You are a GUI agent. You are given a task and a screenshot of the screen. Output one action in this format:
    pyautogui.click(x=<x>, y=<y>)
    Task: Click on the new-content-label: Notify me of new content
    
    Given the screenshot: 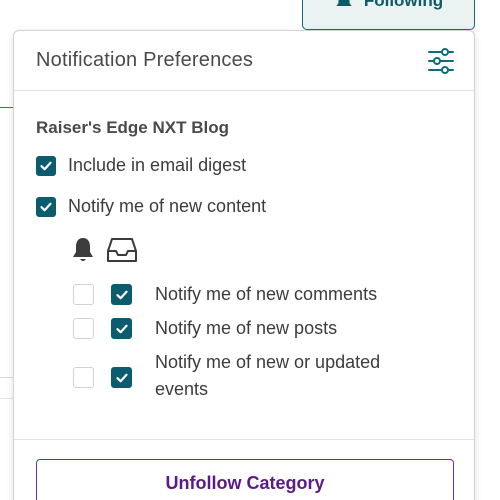 What is the action you would take?
    pyautogui.click(x=167, y=206)
    